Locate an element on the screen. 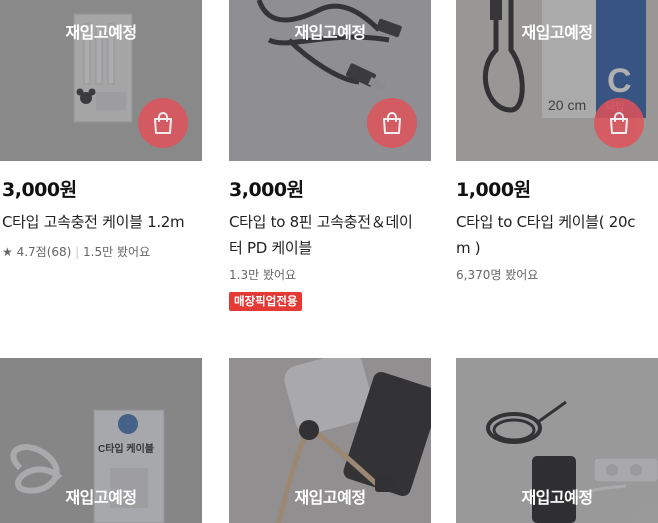  product-name-line: m ) is located at coordinates (468, 248).